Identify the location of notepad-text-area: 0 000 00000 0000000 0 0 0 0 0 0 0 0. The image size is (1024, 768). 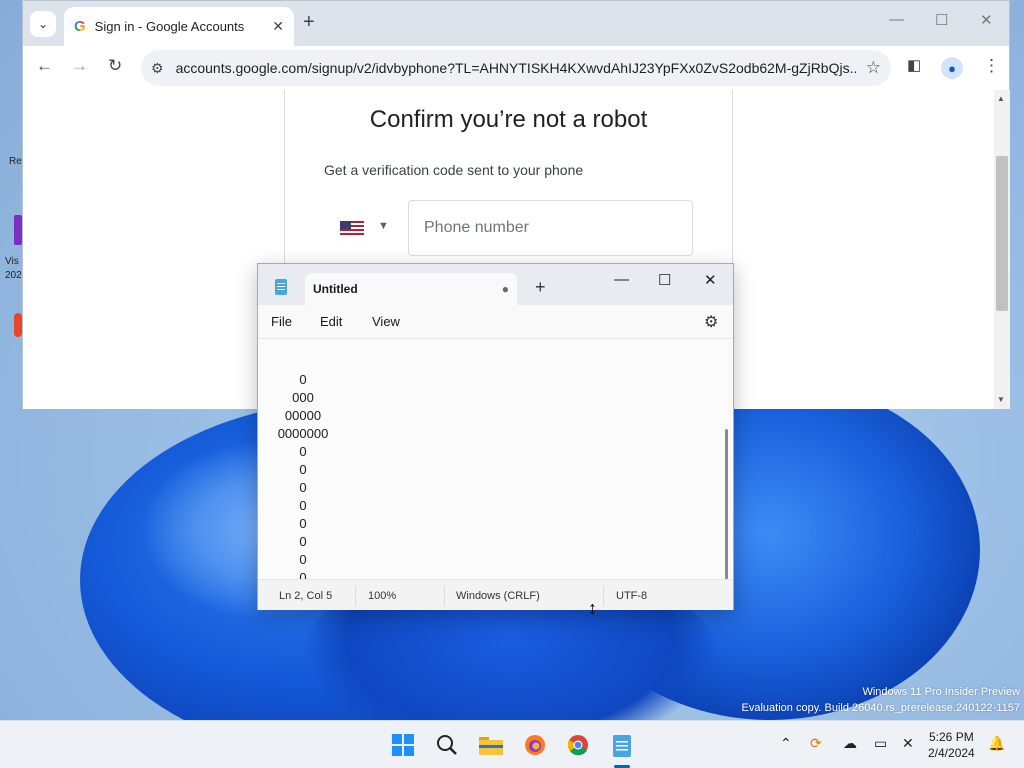
(493, 459).